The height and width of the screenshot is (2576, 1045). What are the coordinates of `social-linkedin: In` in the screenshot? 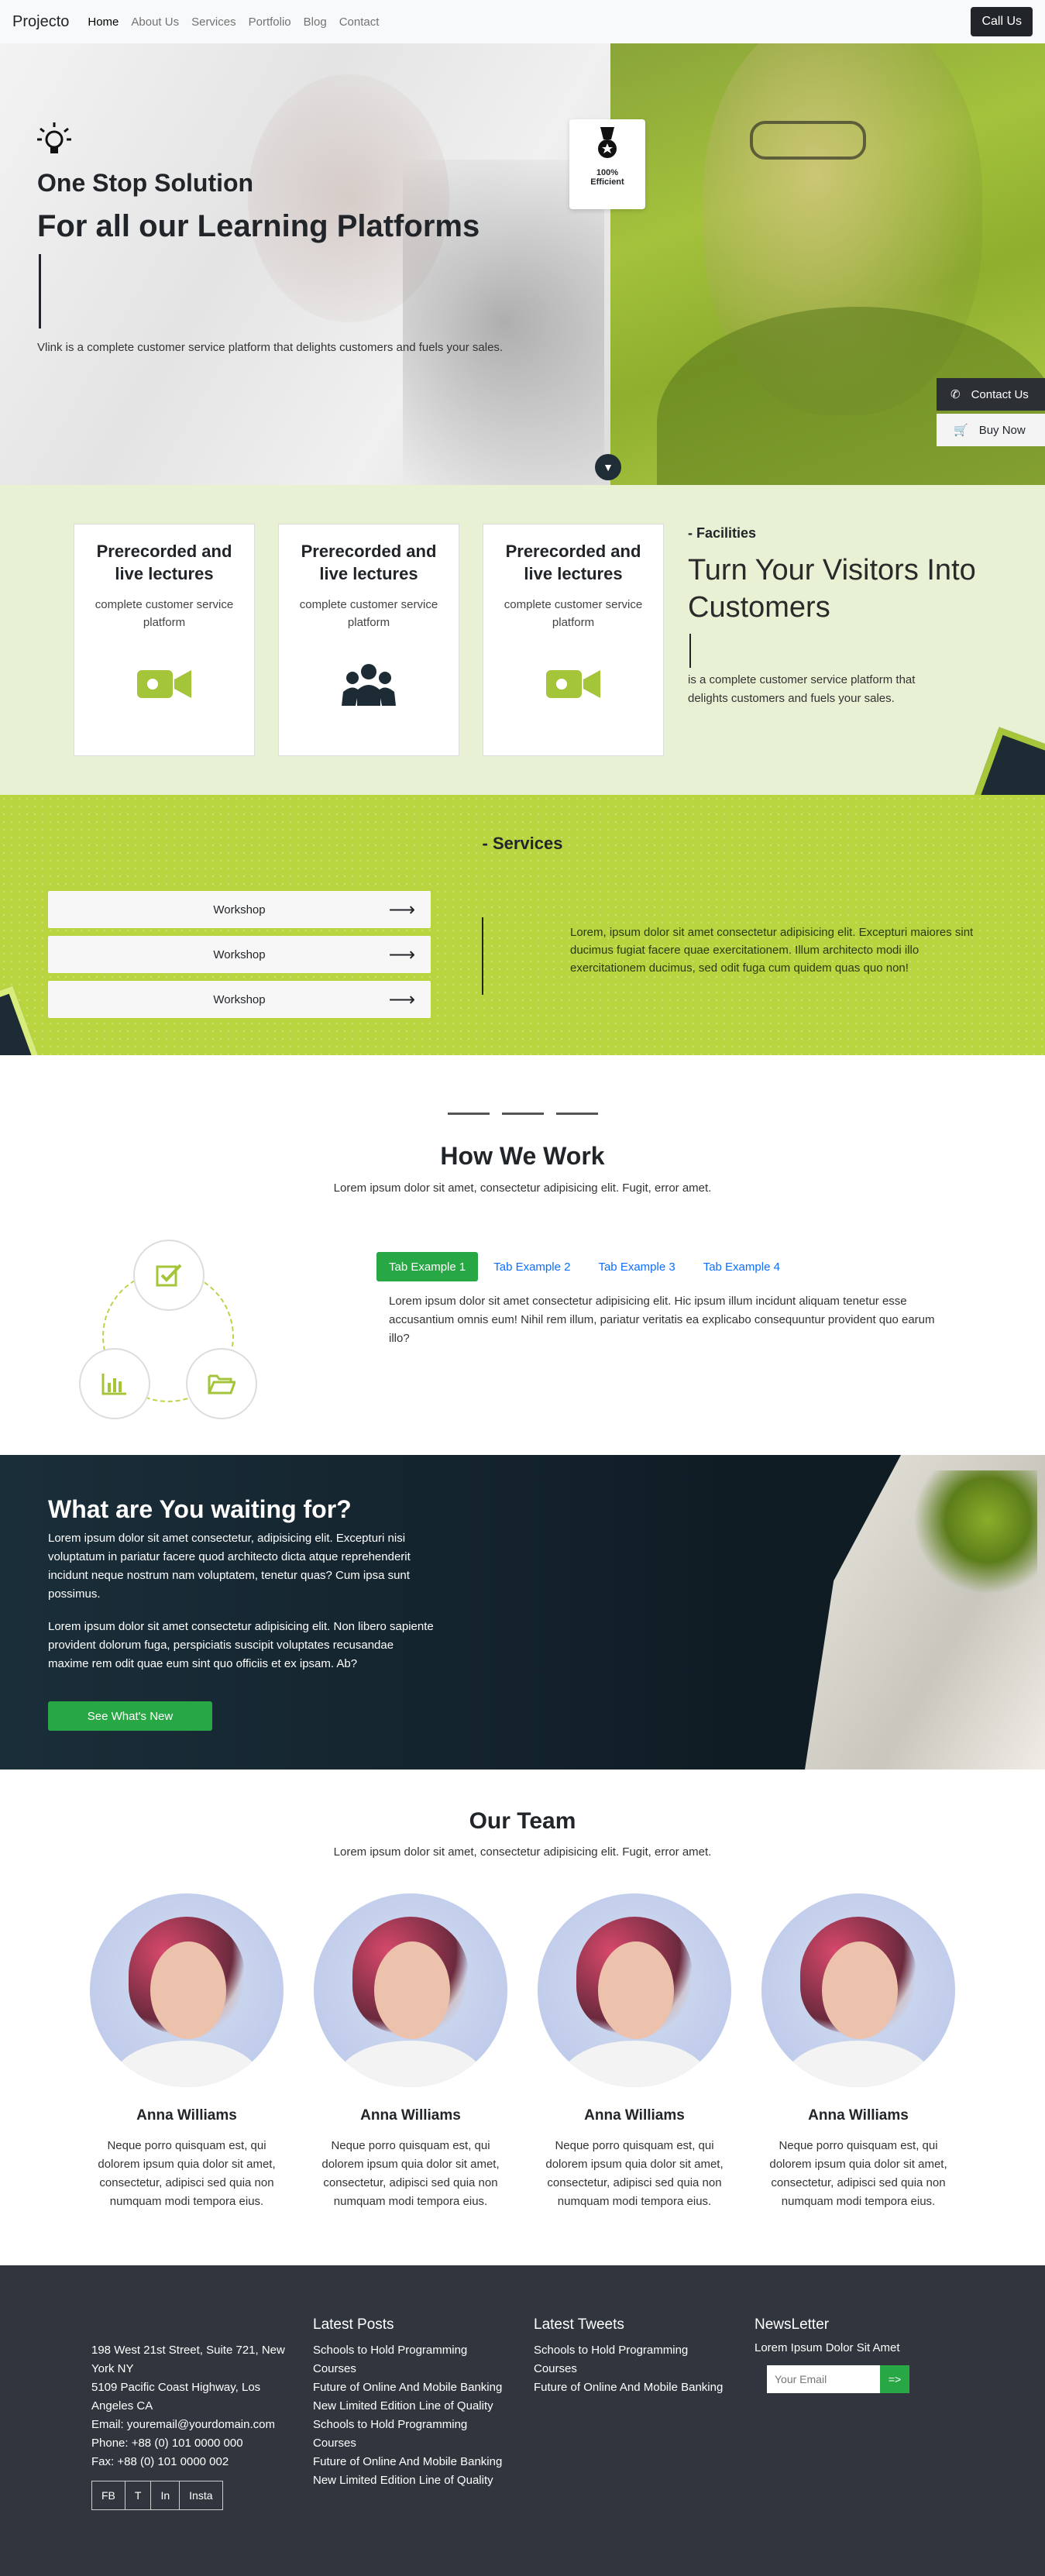 It's located at (165, 2495).